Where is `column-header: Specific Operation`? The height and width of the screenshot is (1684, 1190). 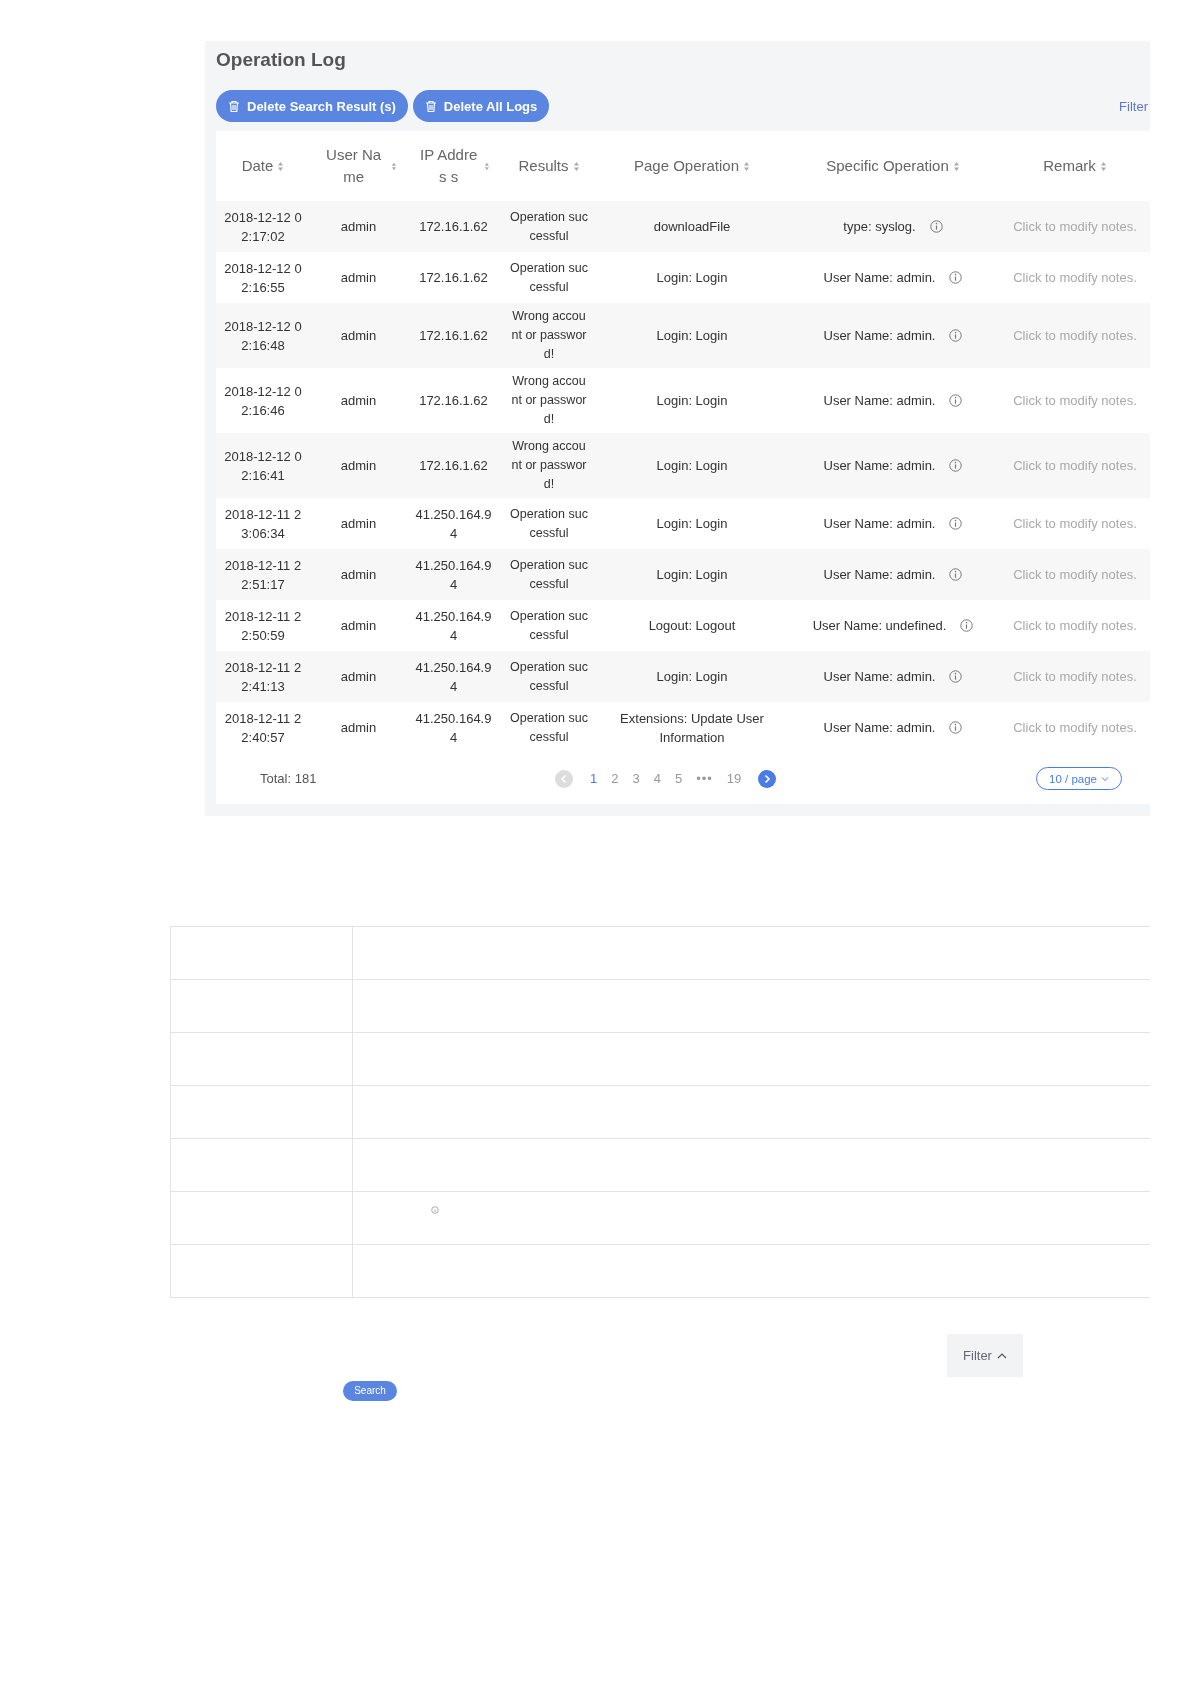
column-header: Specific Operation is located at coordinates (893, 166).